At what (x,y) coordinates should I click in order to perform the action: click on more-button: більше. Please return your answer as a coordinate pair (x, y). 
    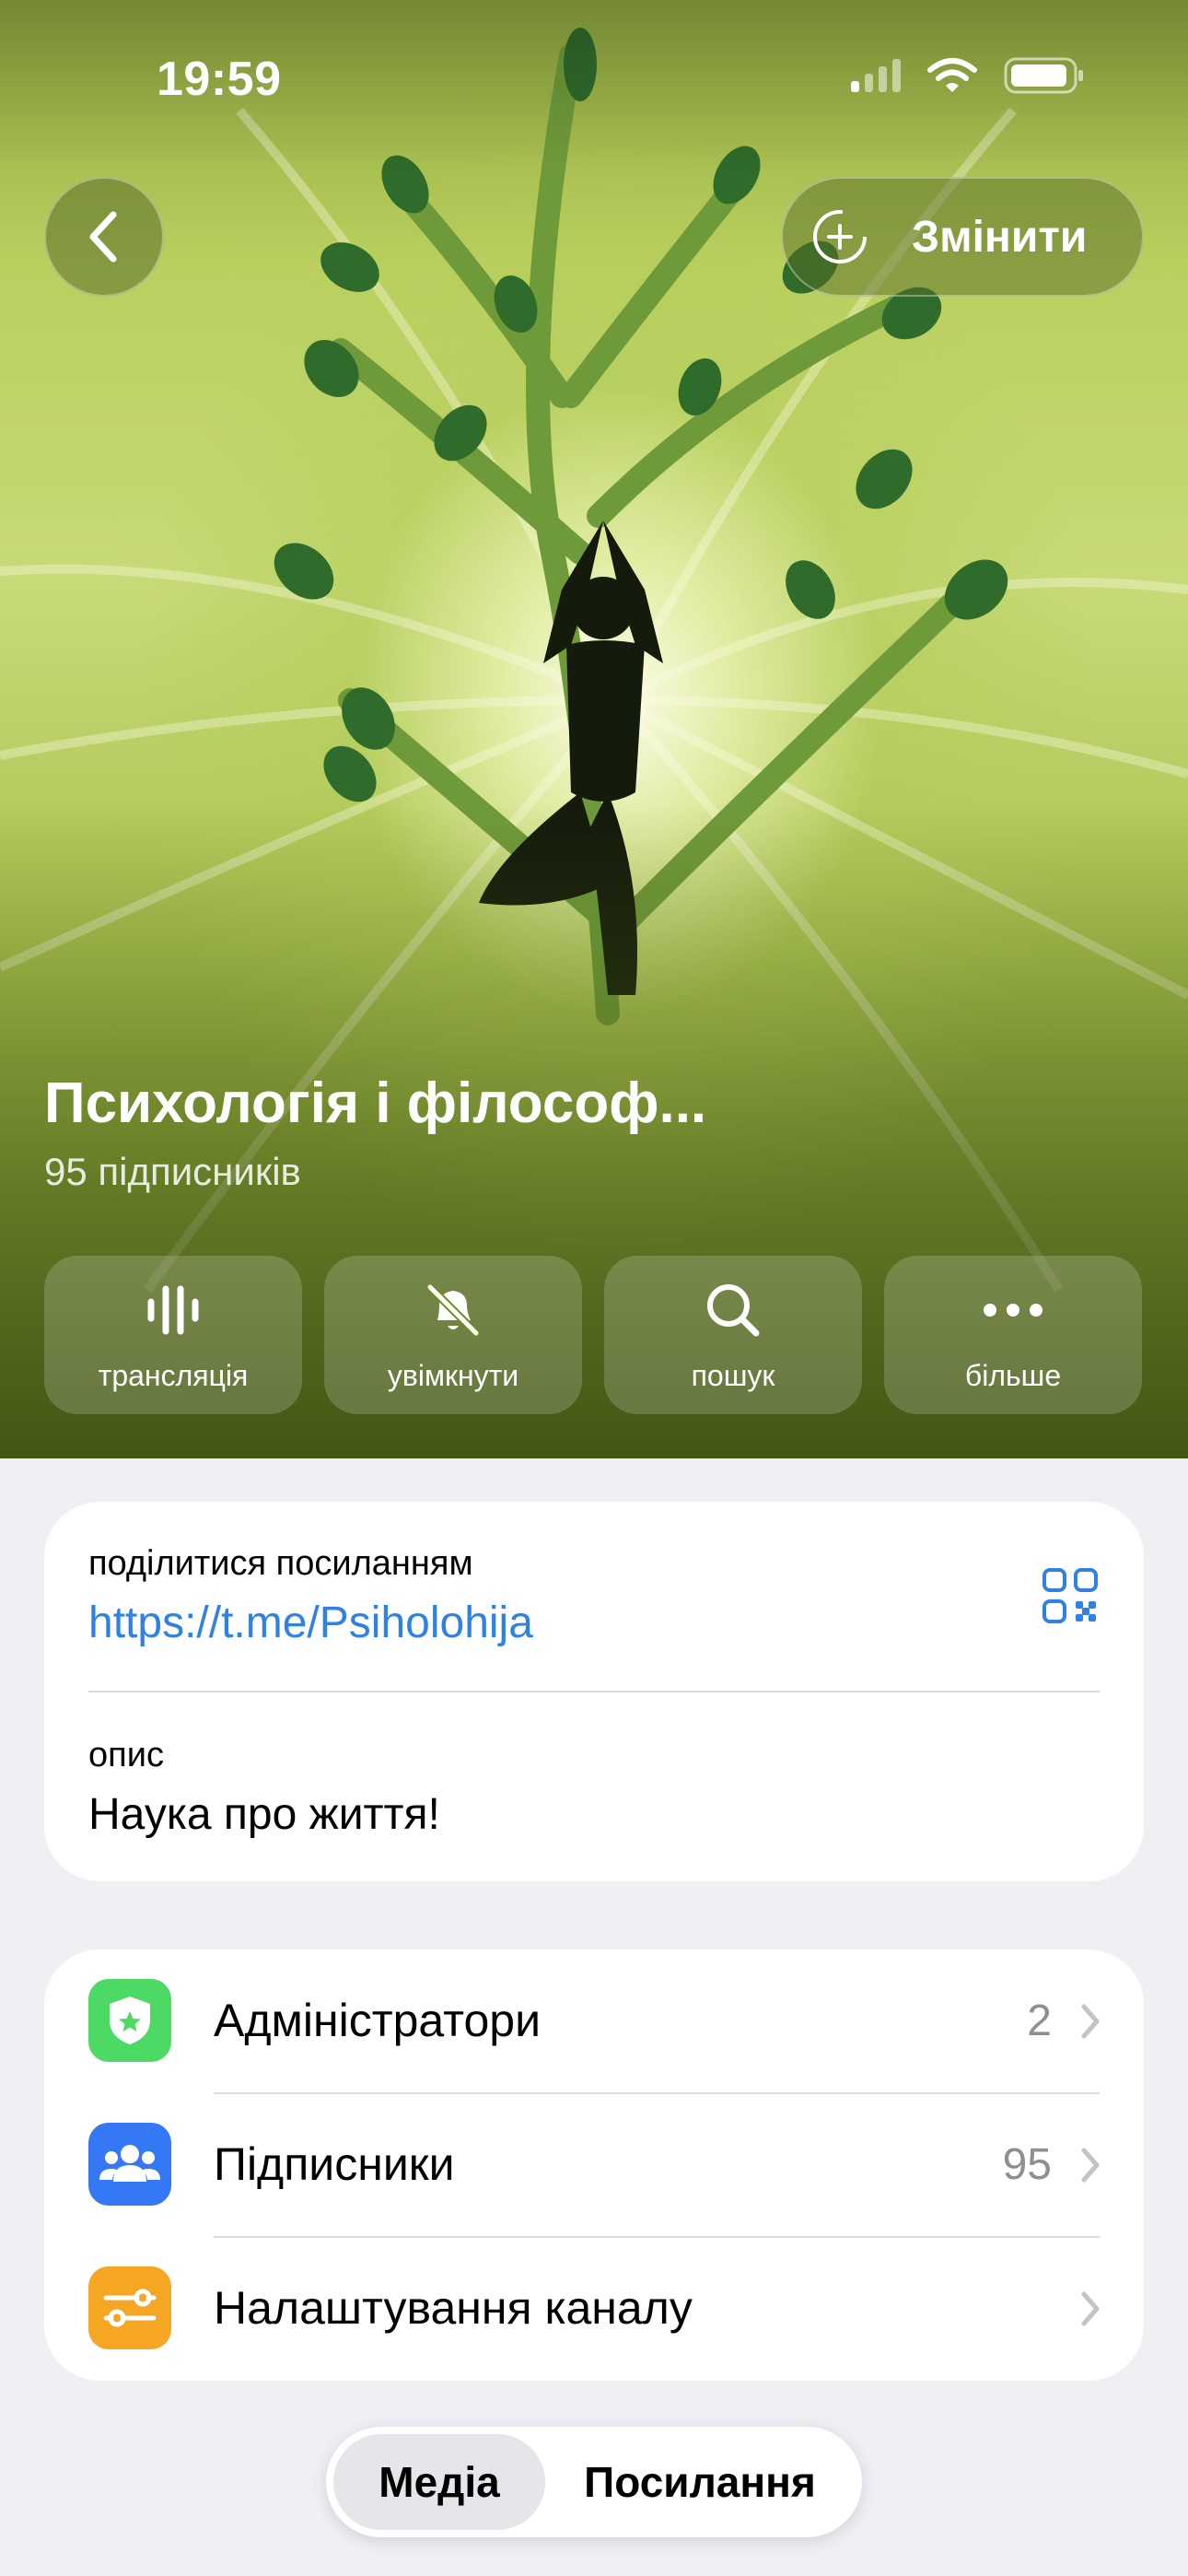
    Looking at the image, I should click on (1013, 1335).